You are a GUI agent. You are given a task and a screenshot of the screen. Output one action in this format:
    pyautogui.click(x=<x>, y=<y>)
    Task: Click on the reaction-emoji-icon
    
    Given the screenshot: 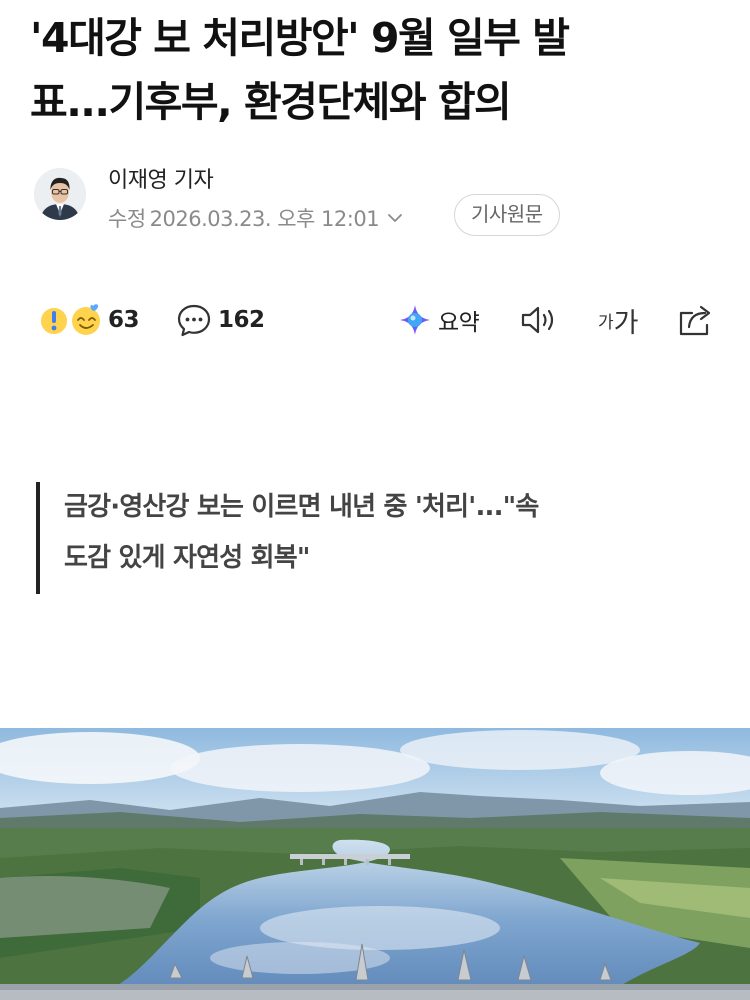 What is the action you would take?
    pyautogui.click(x=69, y=320)
    